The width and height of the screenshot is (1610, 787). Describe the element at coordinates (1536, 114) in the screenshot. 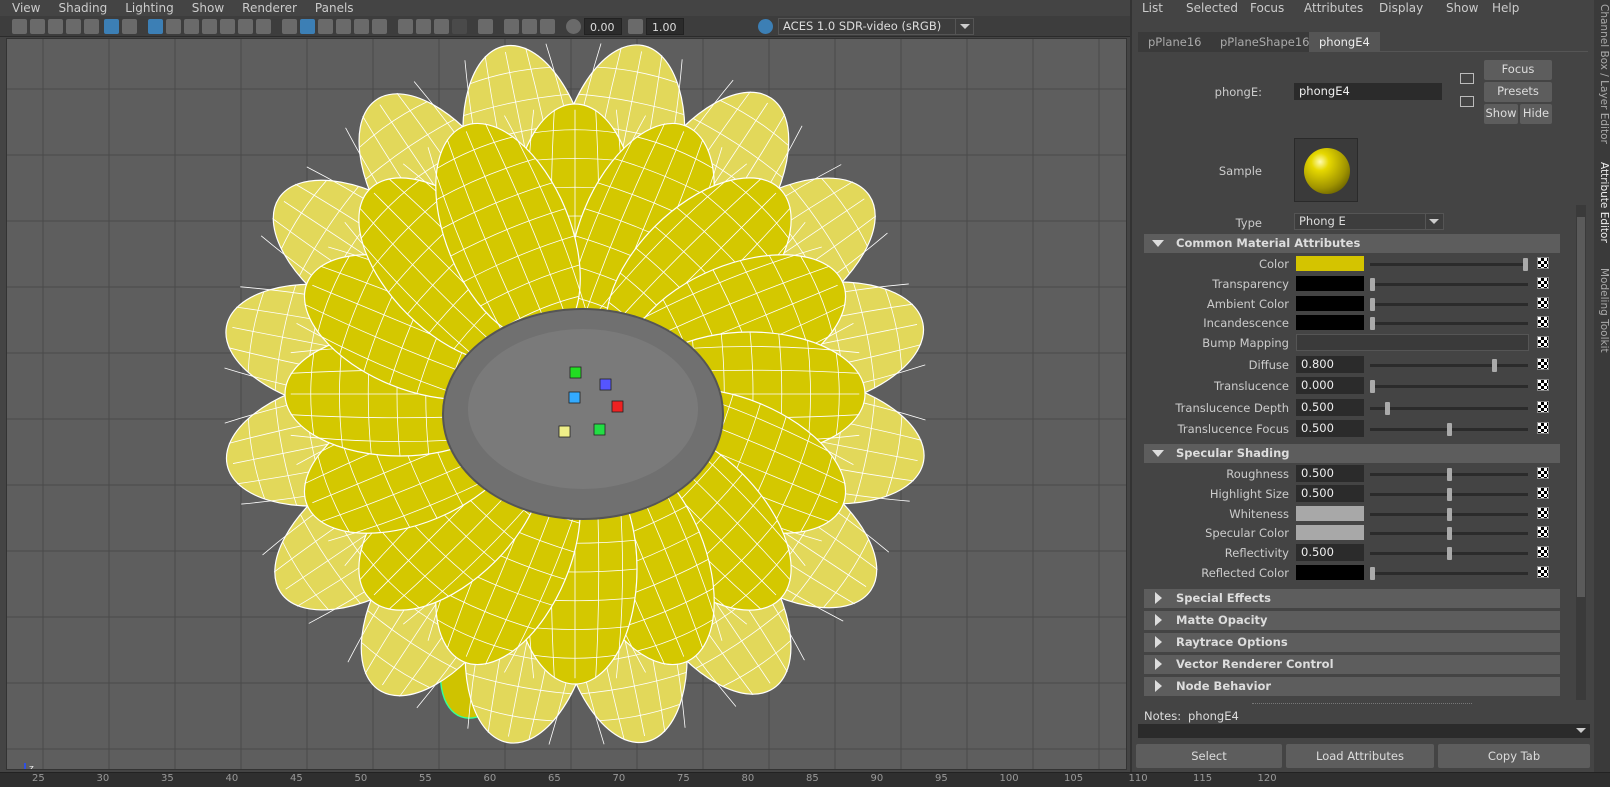

I see `hide-button: Hide` at that location.